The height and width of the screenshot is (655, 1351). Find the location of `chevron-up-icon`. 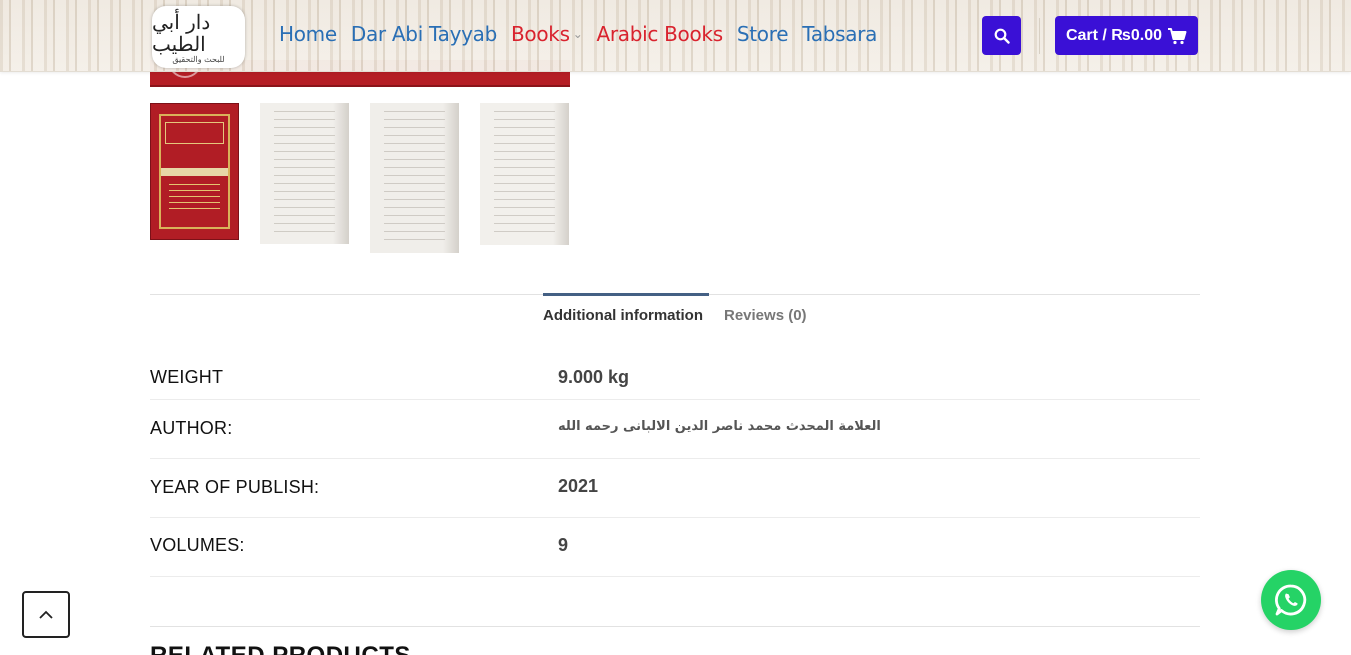

chevron-up-icon is located at coordinates (46, 614).